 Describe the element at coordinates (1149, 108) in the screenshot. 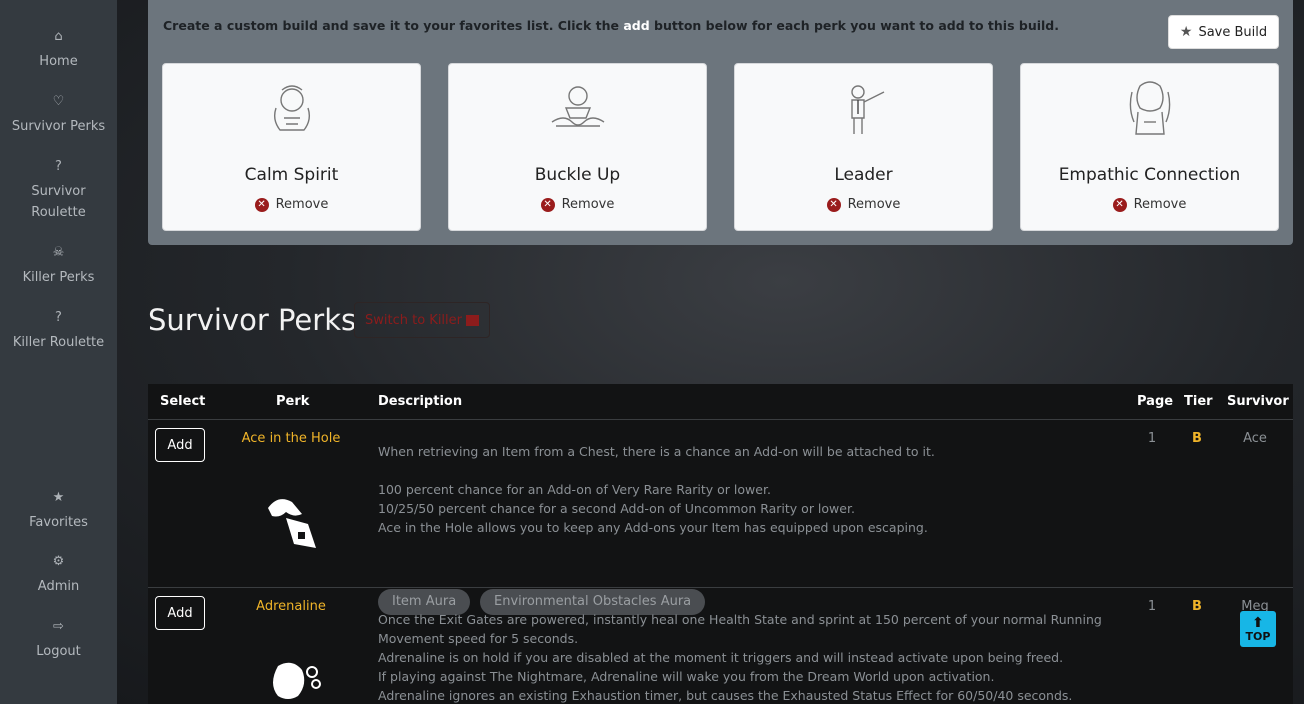

I see `empathic-connection-icon` at that location.